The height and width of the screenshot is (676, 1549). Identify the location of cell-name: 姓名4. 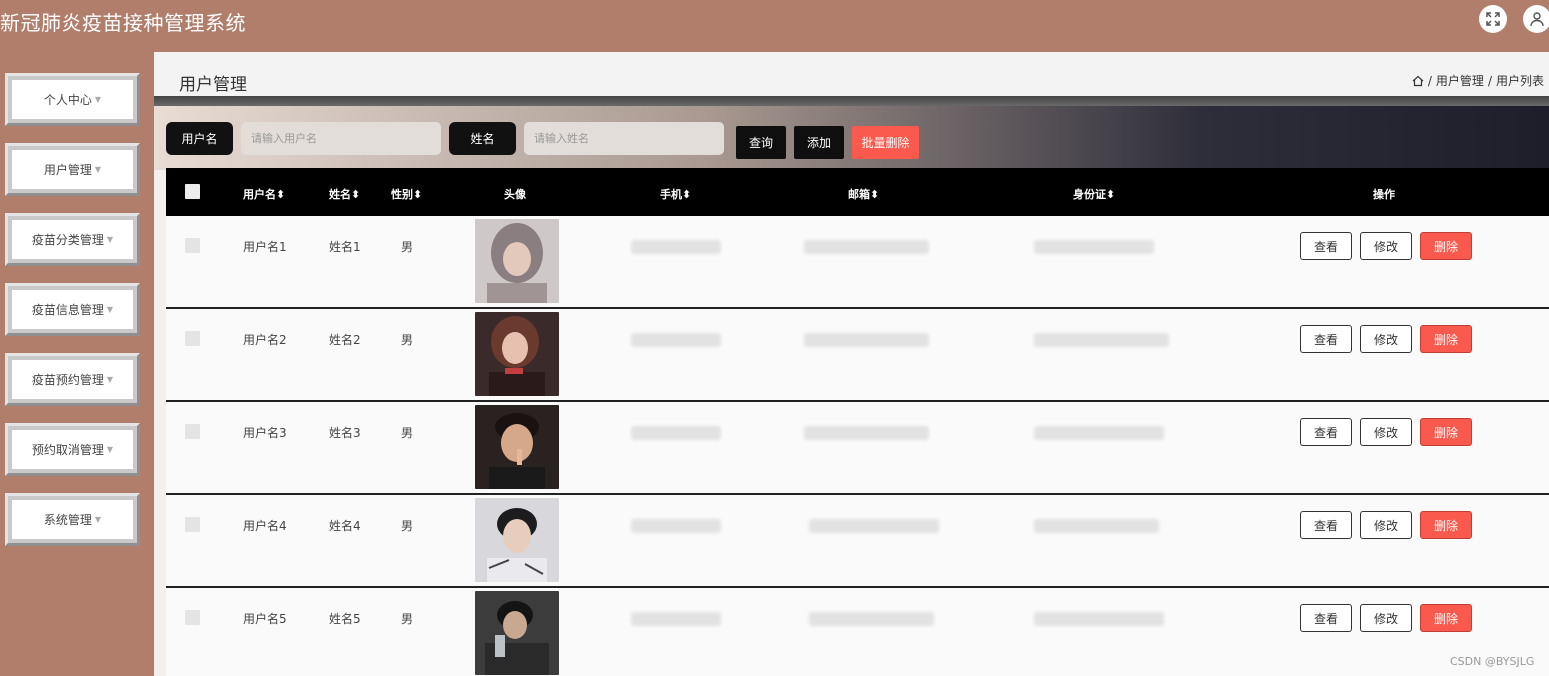
(345, 526).